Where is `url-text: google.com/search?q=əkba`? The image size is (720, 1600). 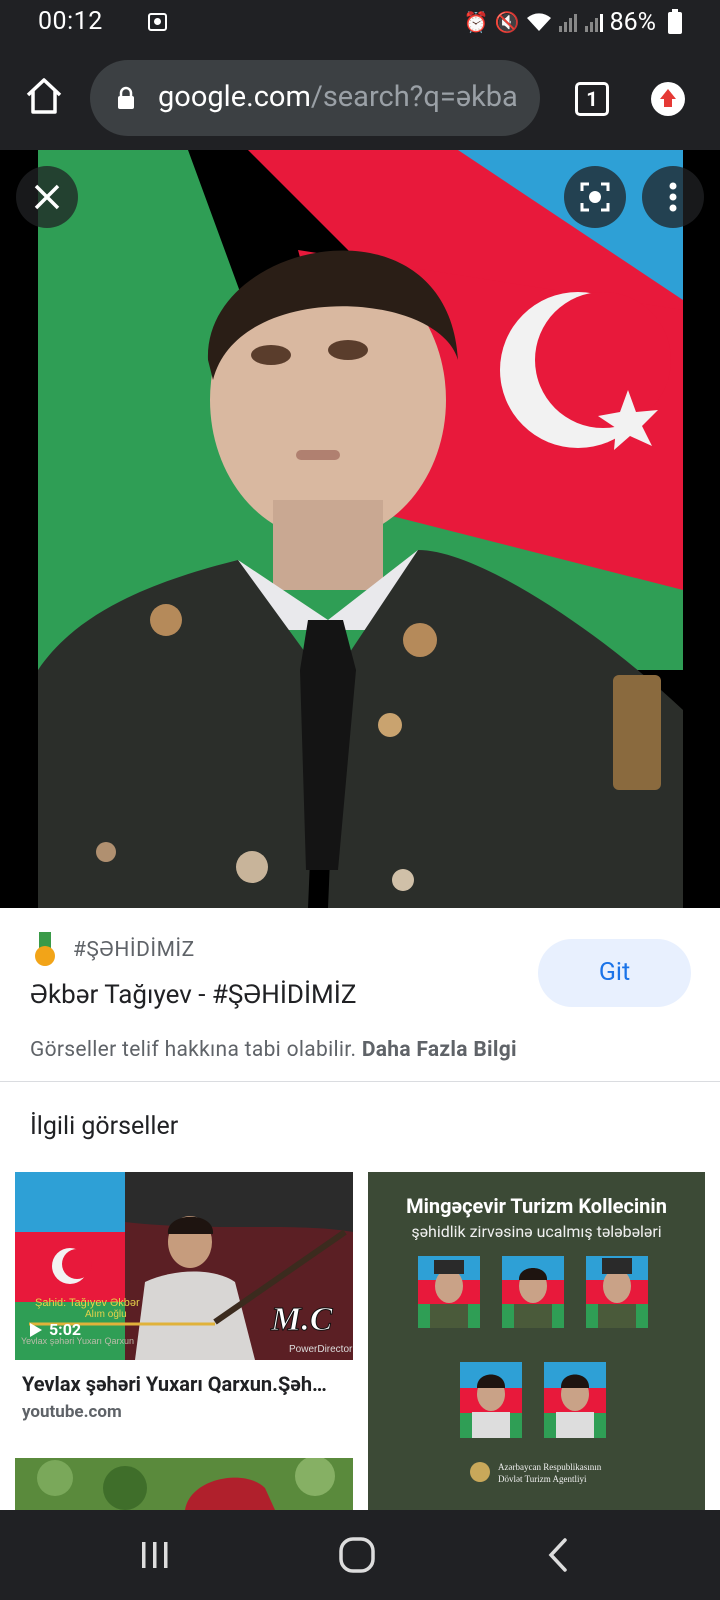 url-text: google.com/search?q=əkba is located at coordinates (338, 97).